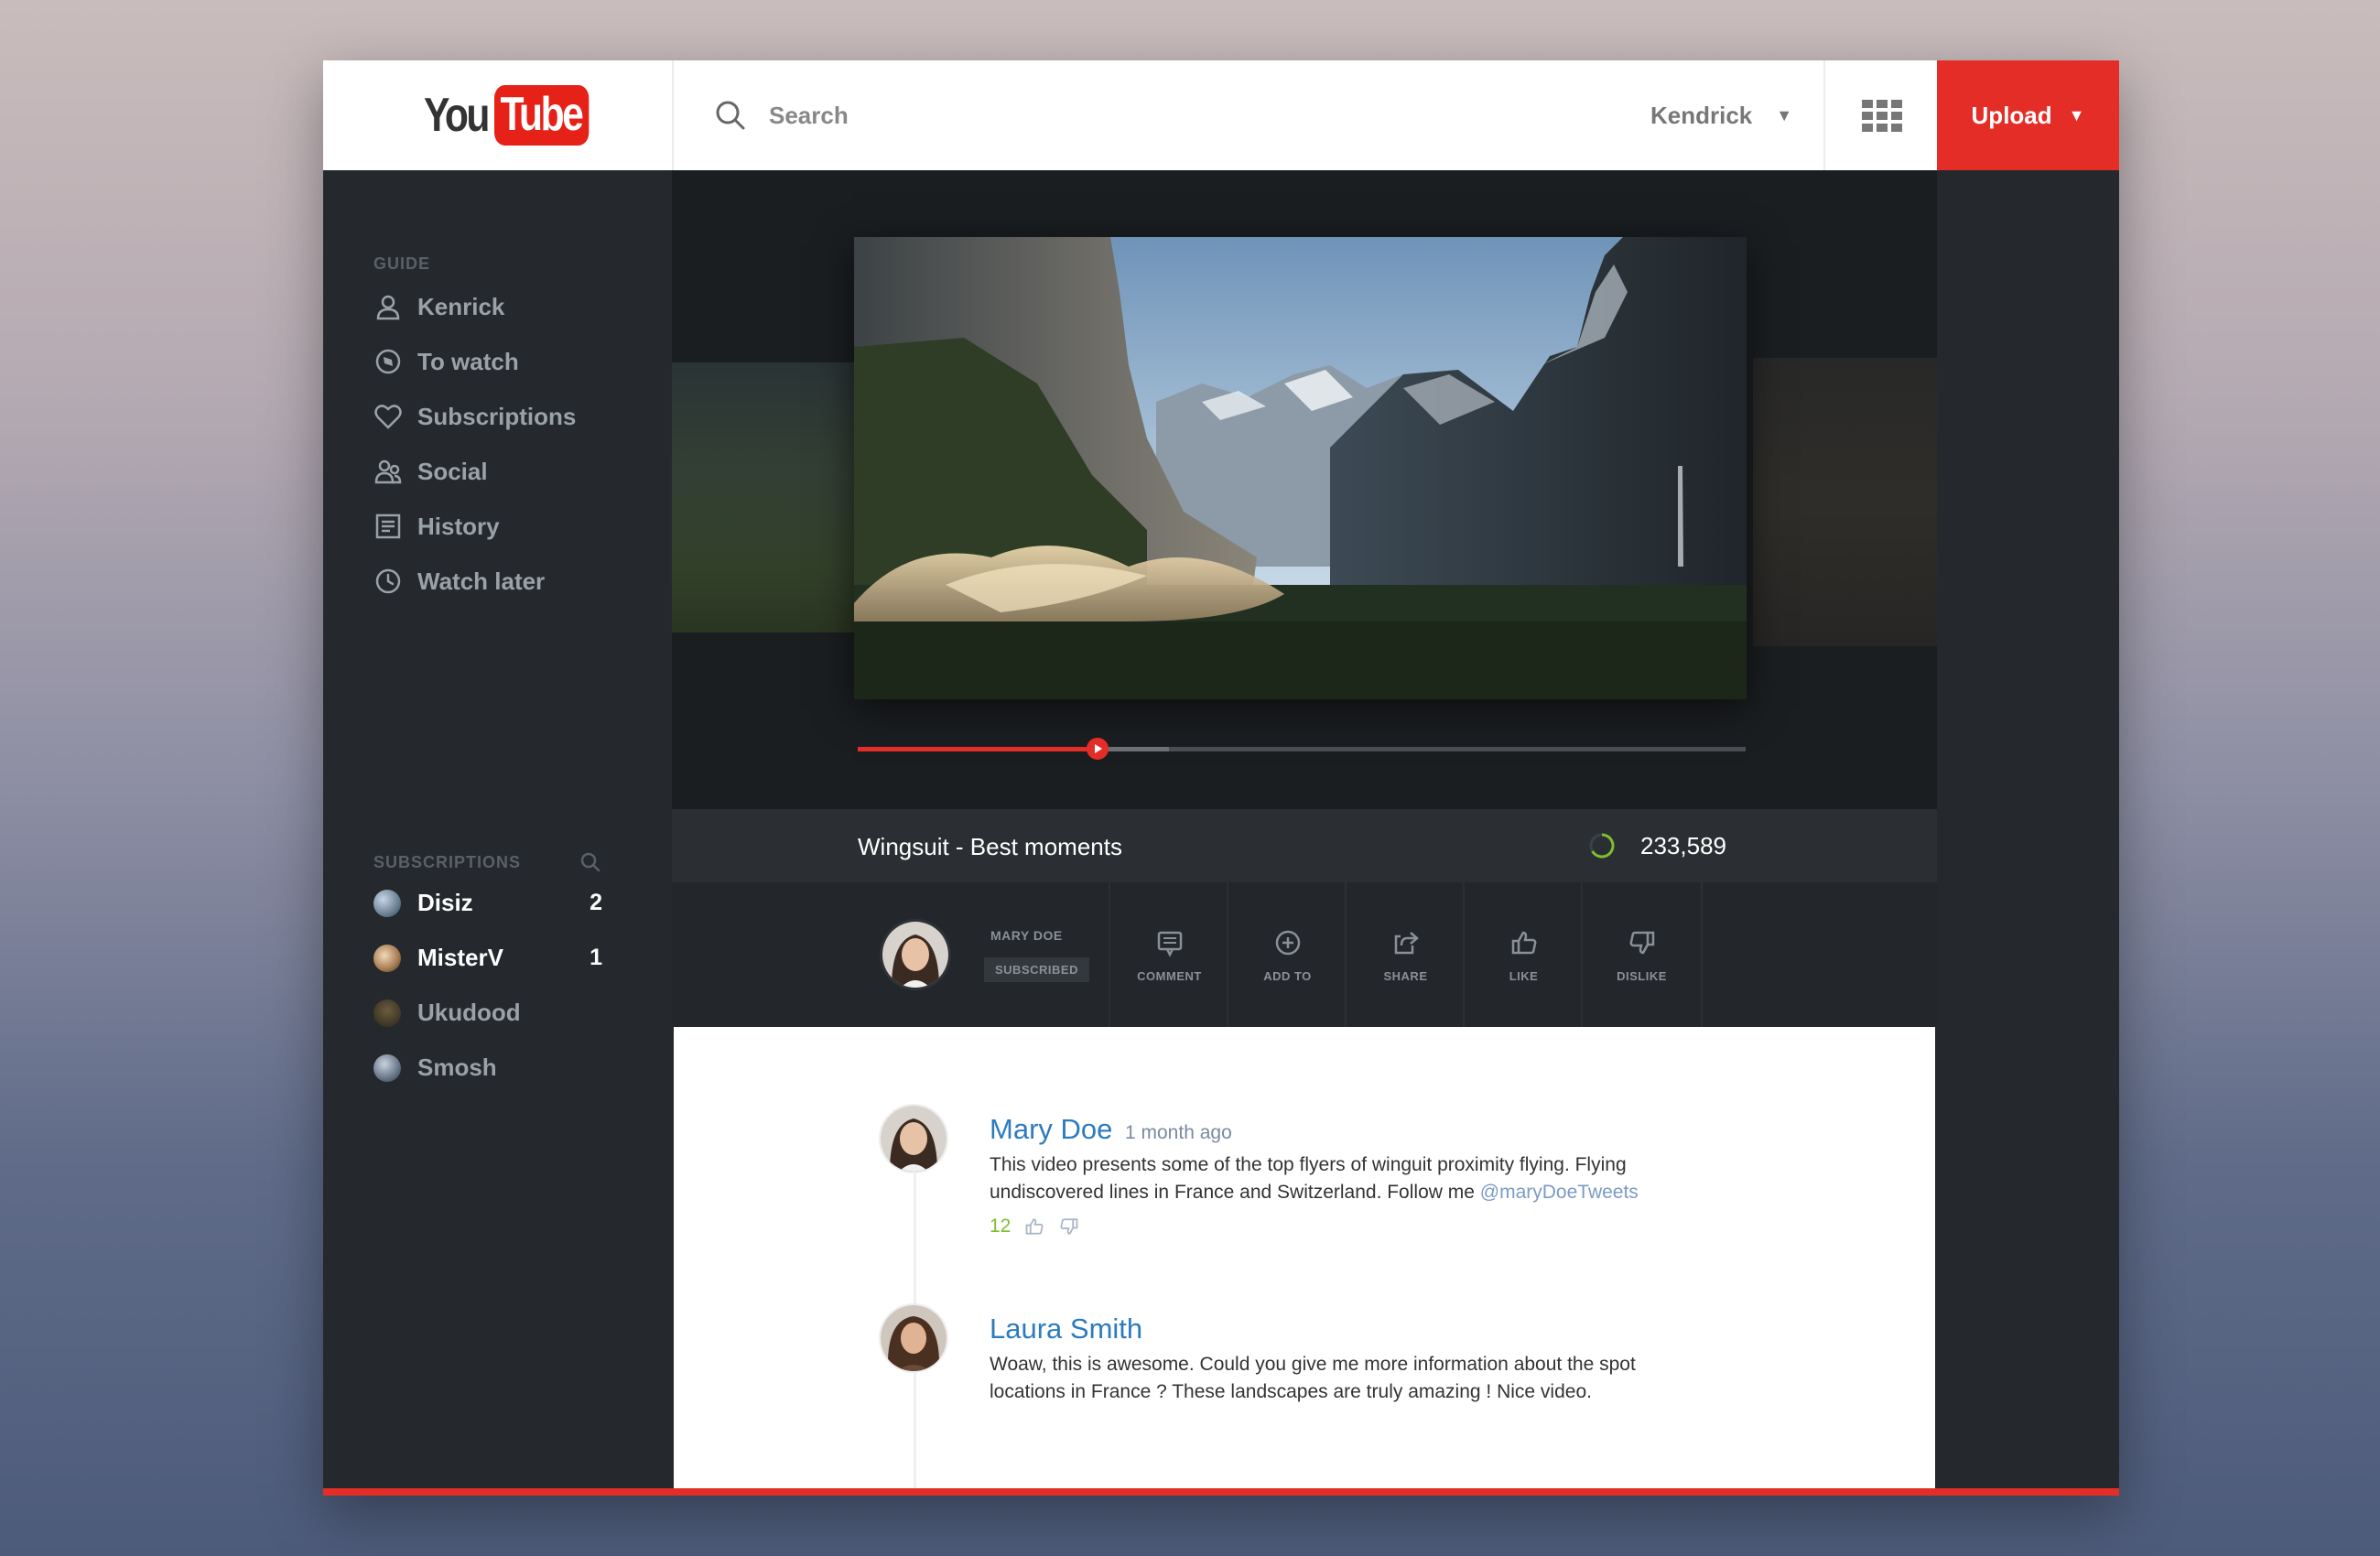 The height and width of the screenshot is (1556, 2380). I want to click on user-name: Kendrick, so click(1701, 115).